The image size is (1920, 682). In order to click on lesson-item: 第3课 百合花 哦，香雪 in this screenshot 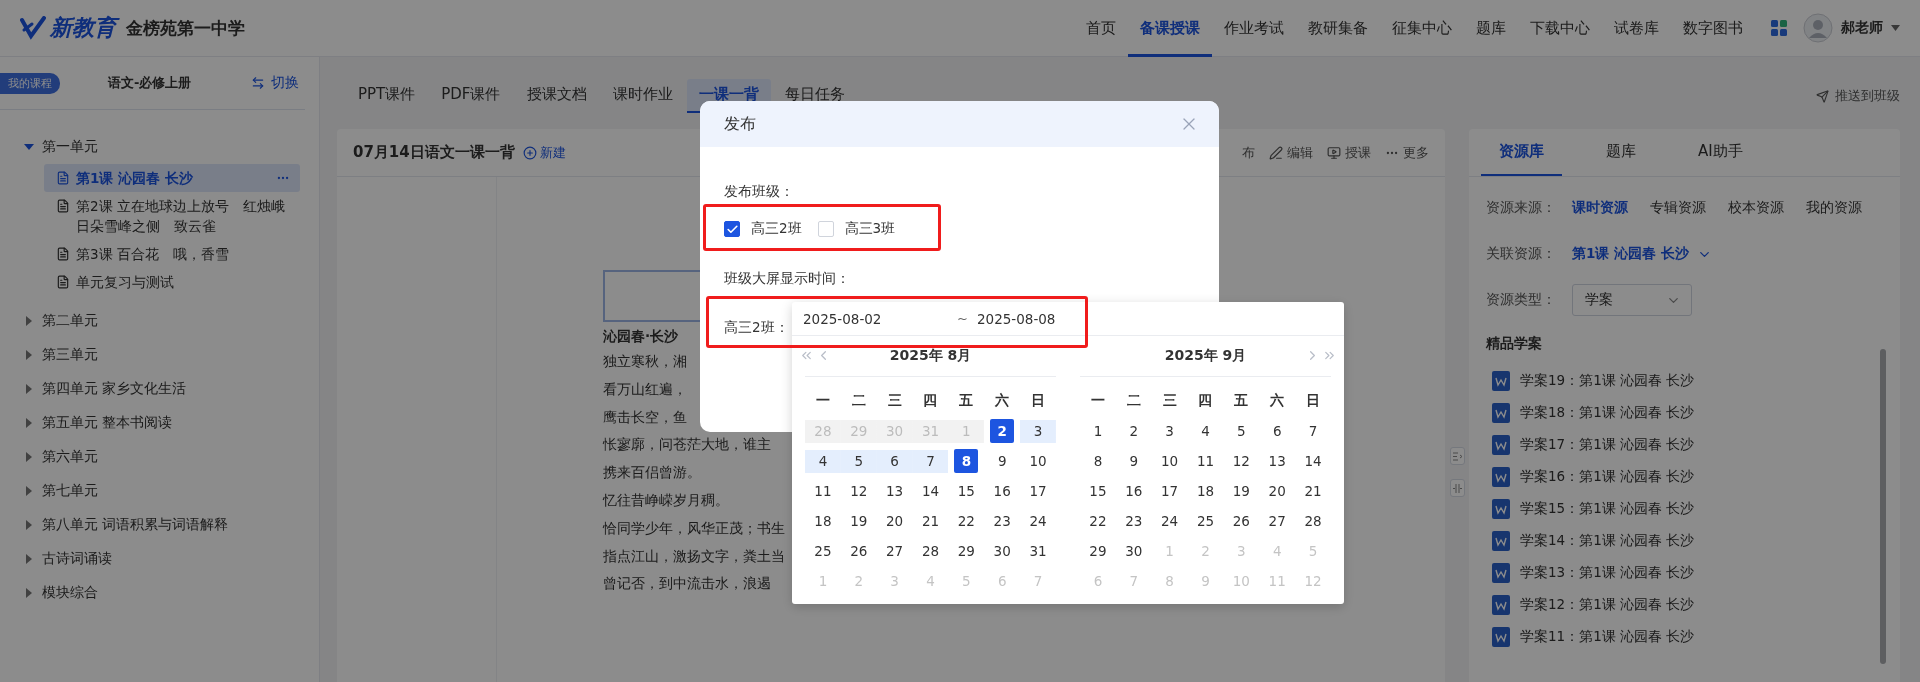, I will do `click(172, 254)`.